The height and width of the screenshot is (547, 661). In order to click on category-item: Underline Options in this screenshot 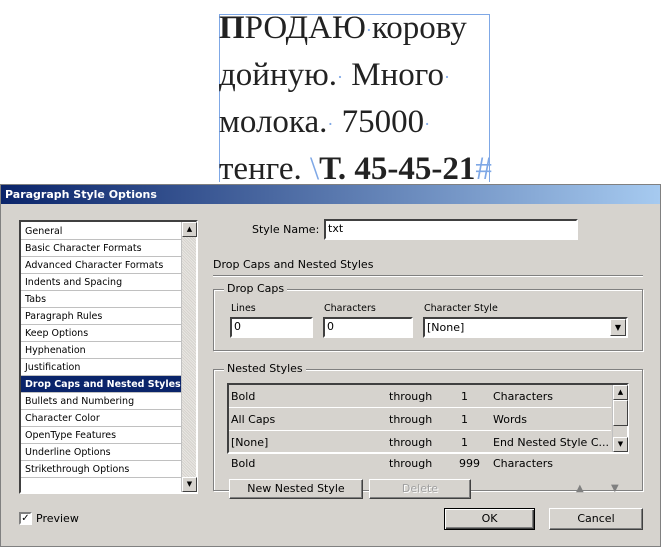, I will do `click(101, 452)`.